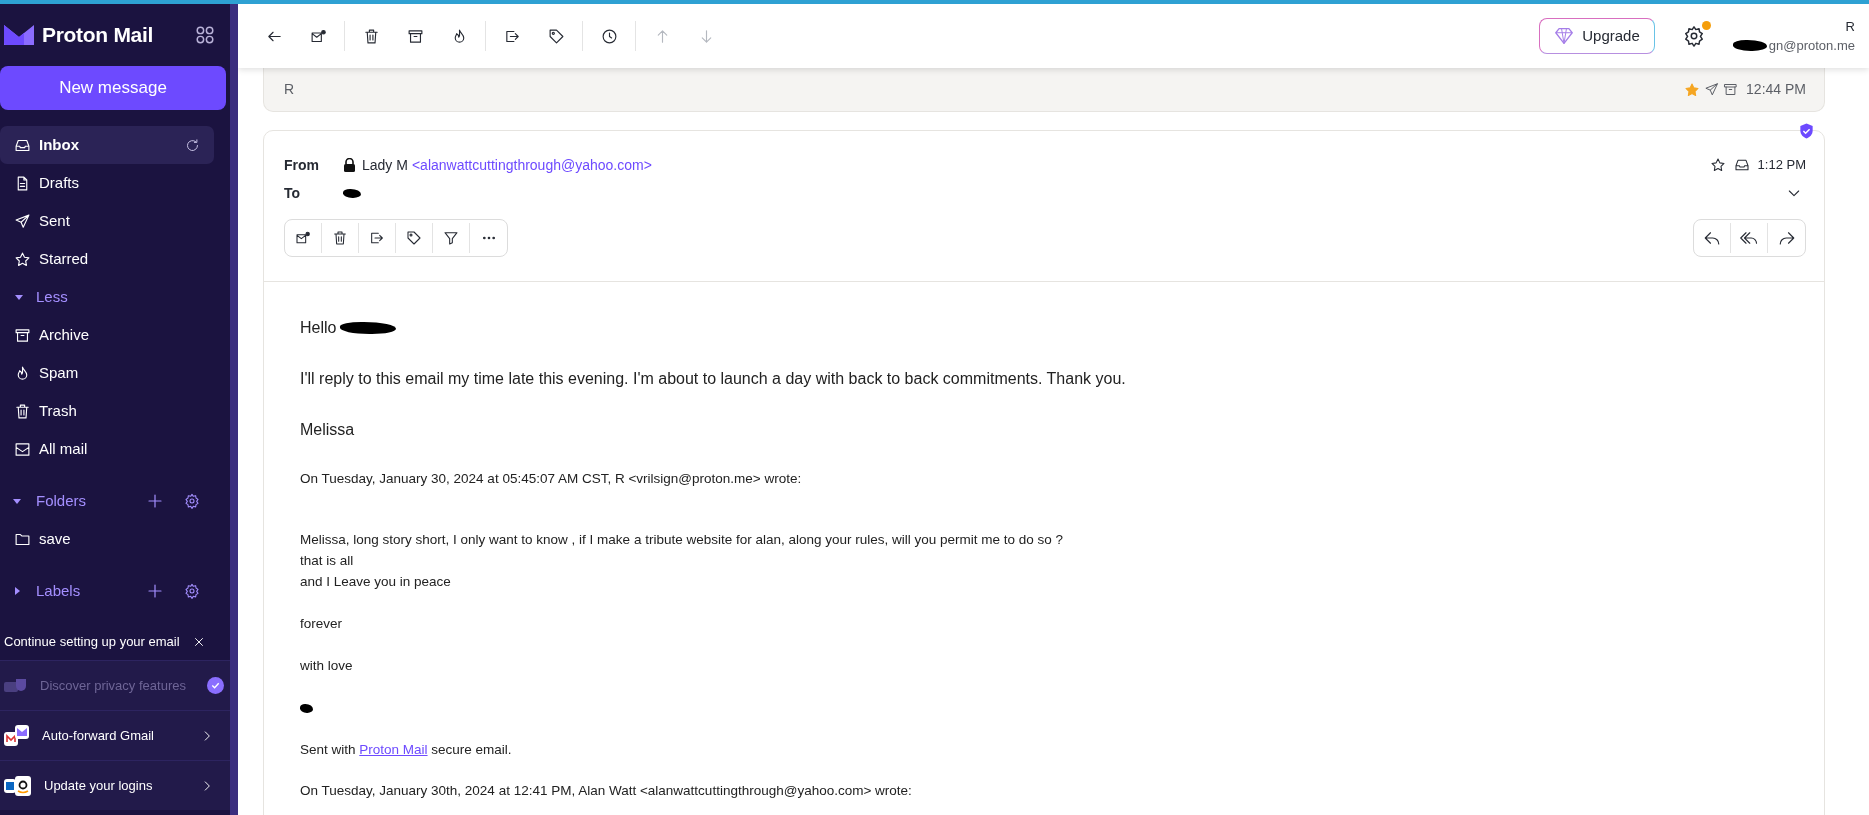 The width and height of the screenshot is (1869, 815). I want to click on app-logos-icon, so click(18, 785).